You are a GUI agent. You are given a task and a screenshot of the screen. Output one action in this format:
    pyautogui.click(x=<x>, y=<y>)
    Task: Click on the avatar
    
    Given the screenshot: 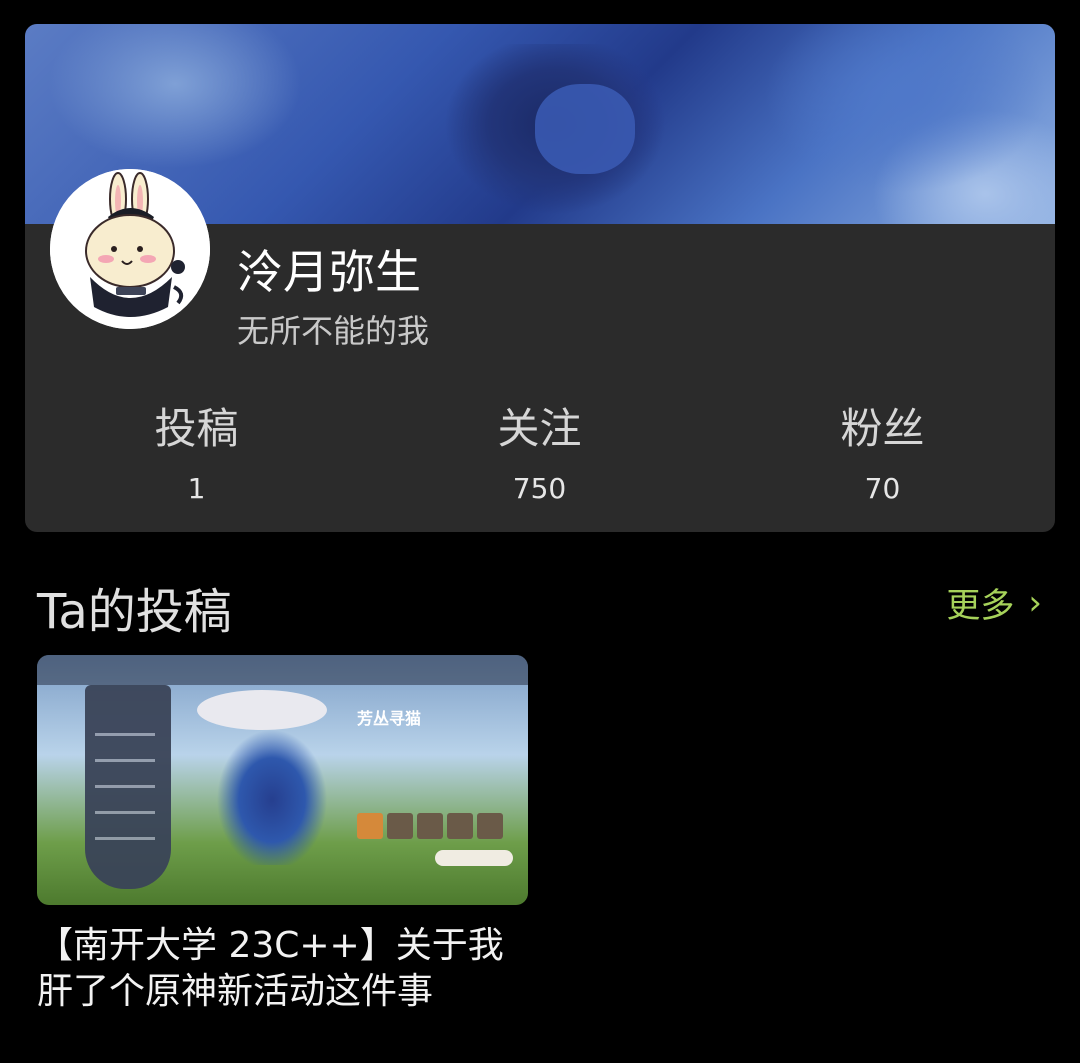 What is the action you would take?
    pyautogui.click(x=130, y=249)
    